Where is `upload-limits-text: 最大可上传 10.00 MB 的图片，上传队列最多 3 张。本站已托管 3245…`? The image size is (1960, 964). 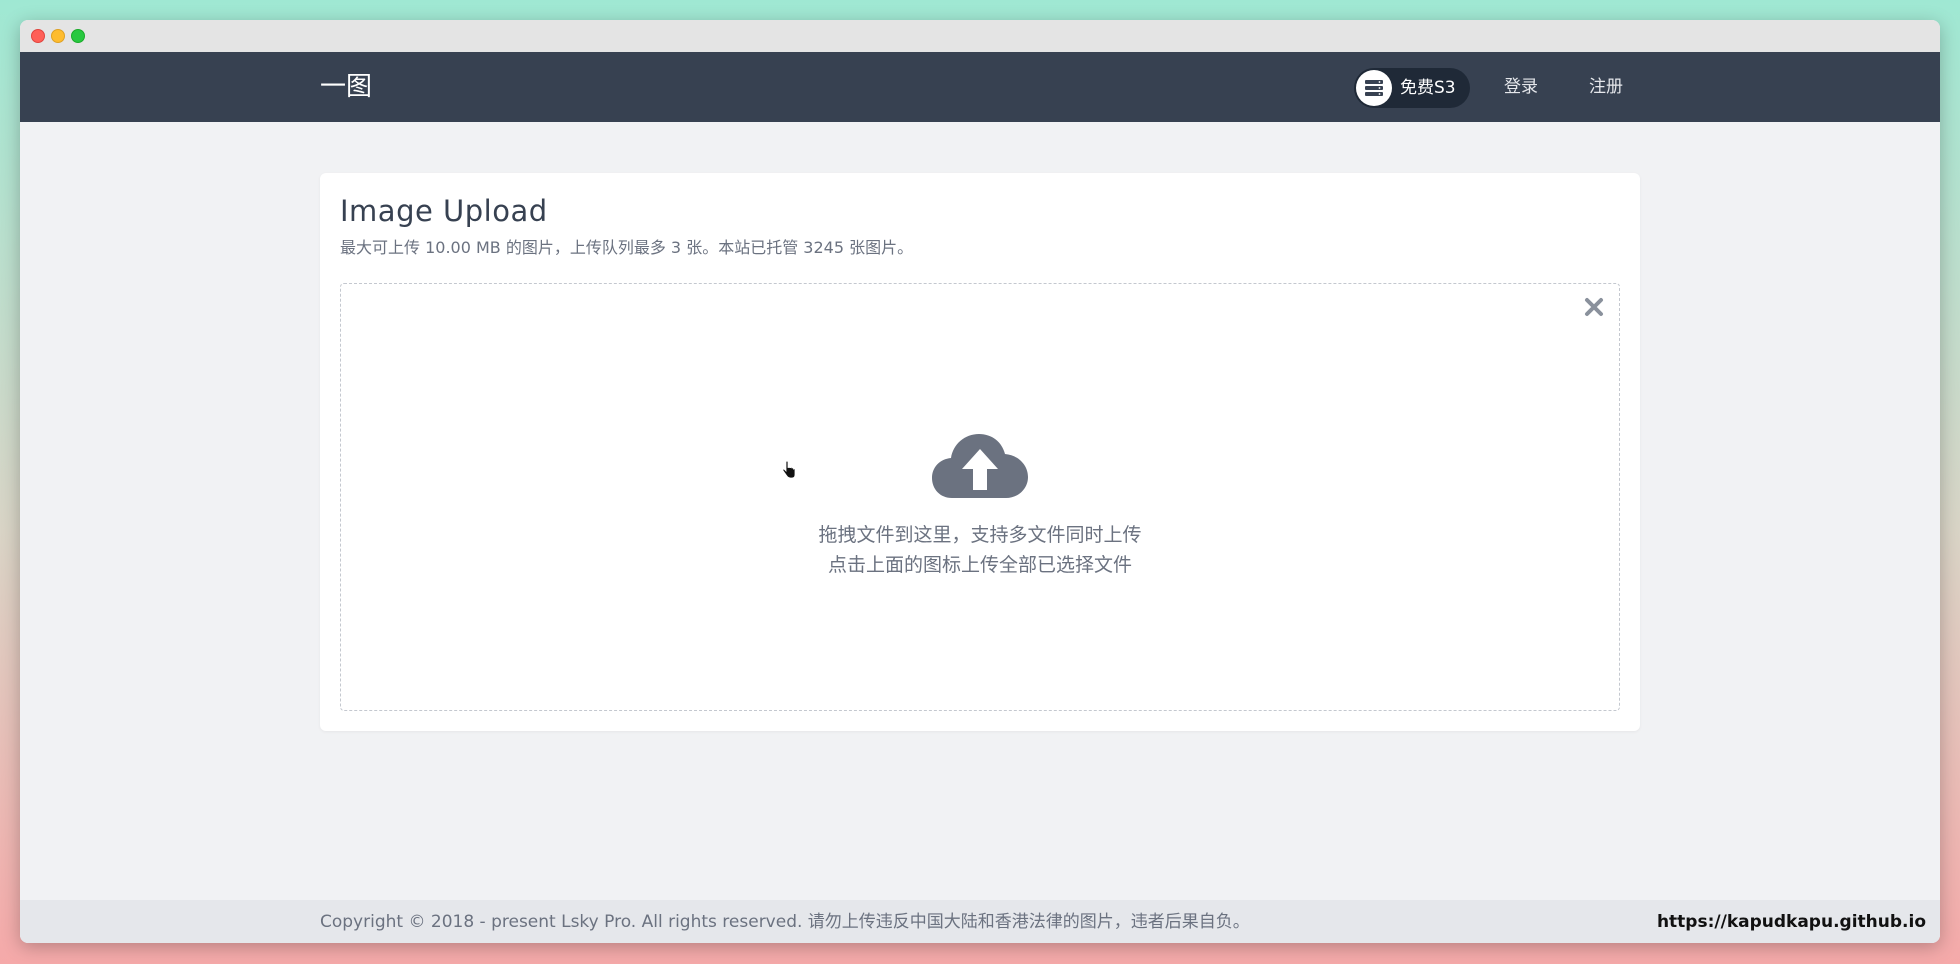 upload-limits-text: 最大可上传 10.00 MB 的图片，上传队列最多 3 张。本站已托管 3245… is located at coordinates (627, 247).